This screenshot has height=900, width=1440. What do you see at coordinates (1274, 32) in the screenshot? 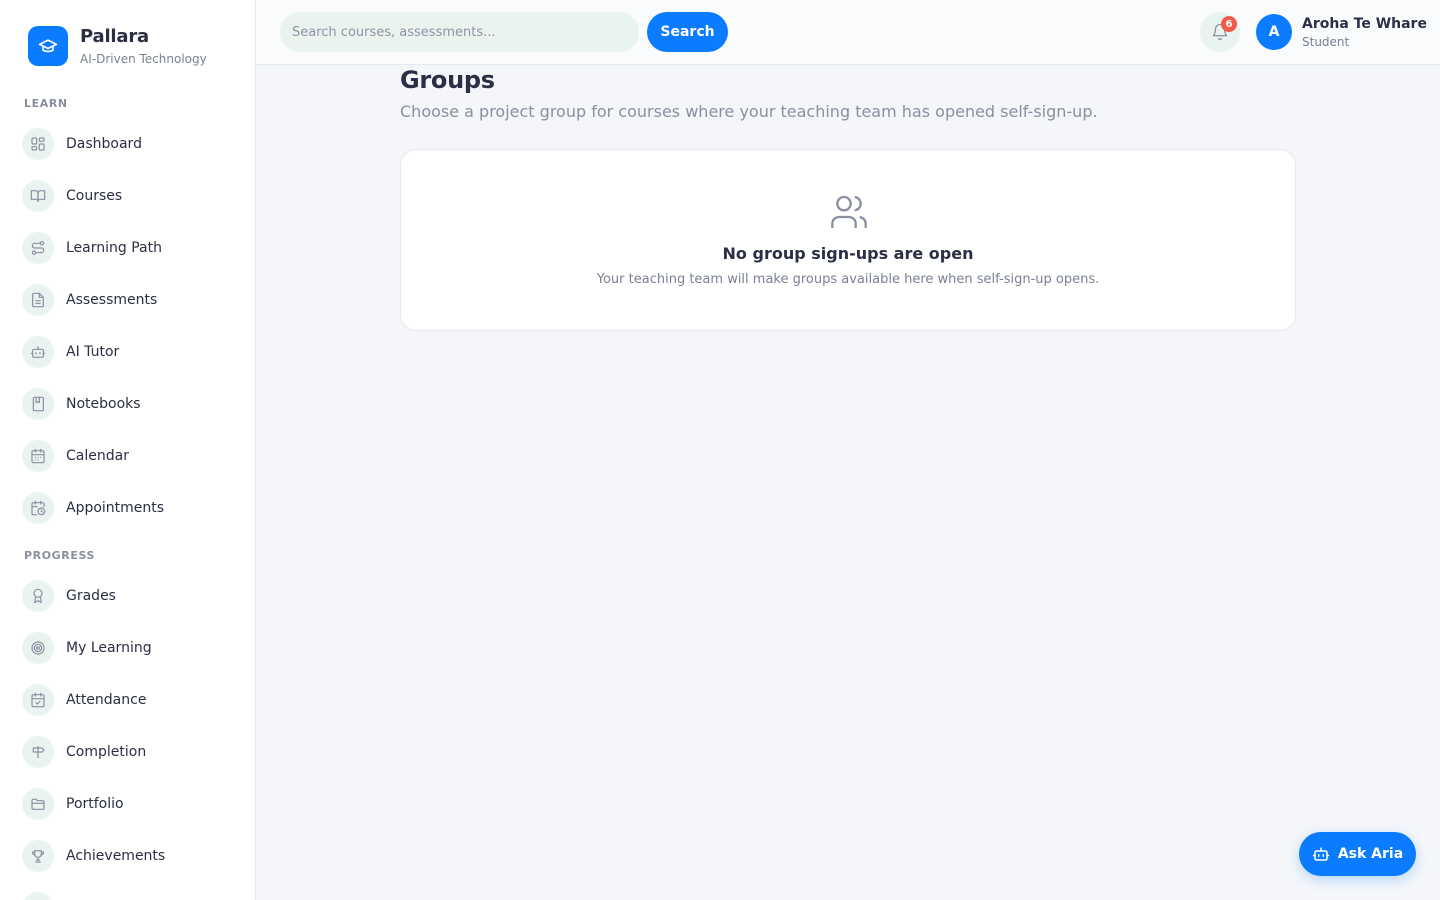
I see `avatar: A` at bounding box center [1274, 32].